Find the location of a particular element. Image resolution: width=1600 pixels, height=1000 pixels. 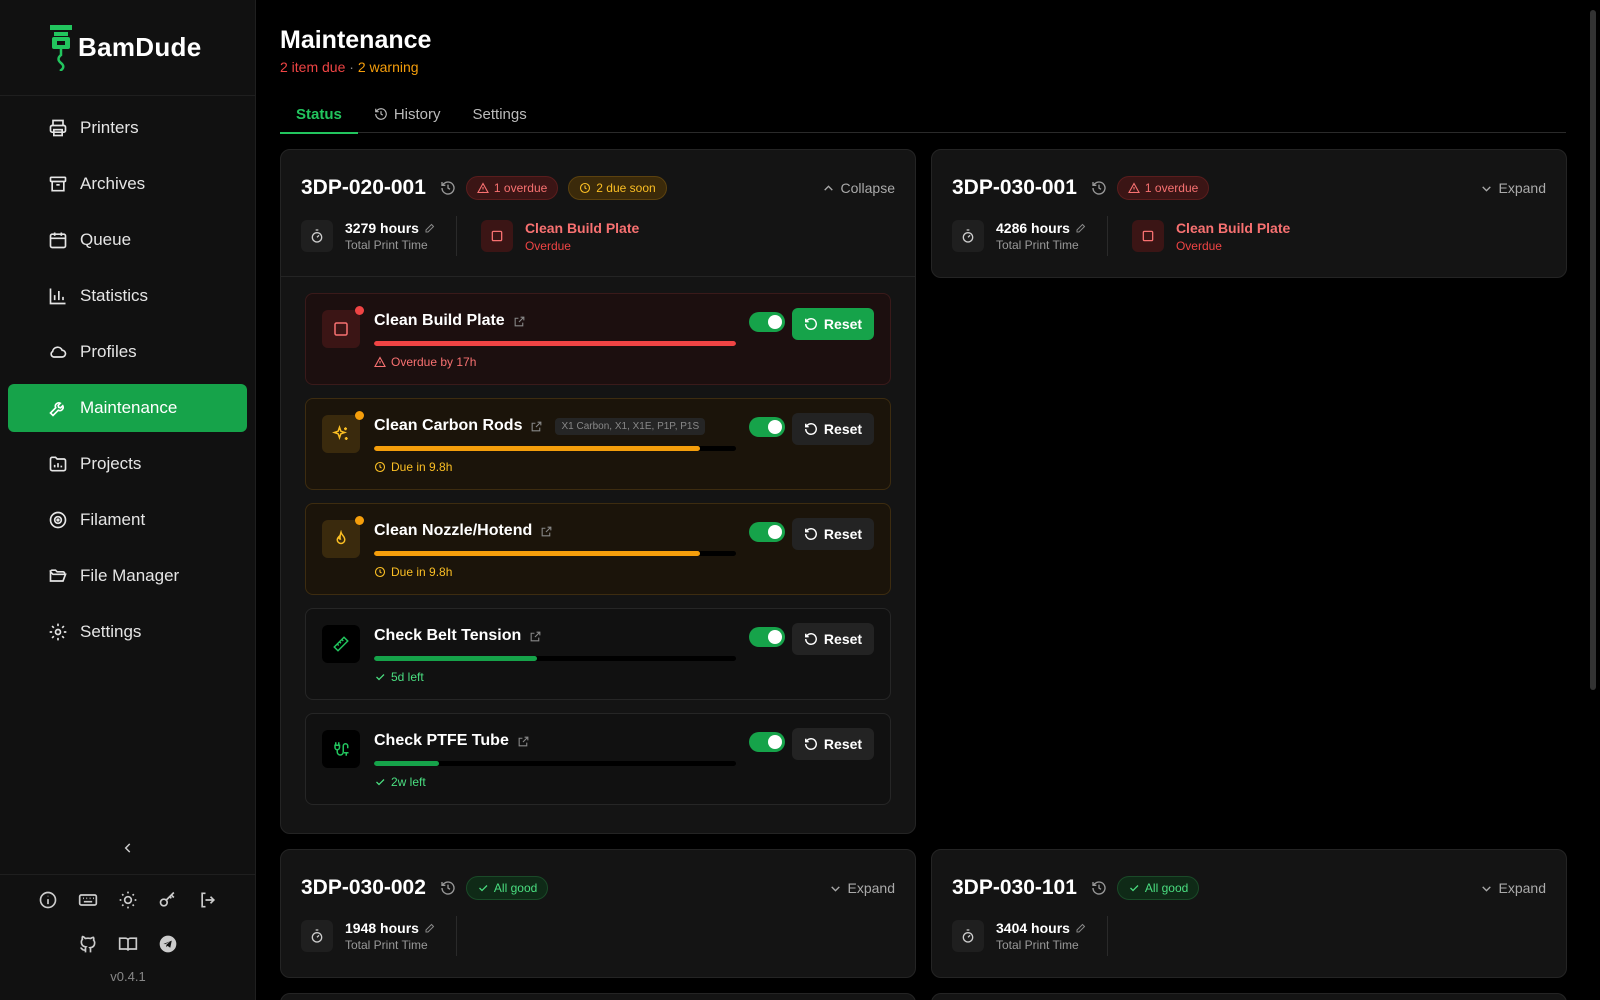

task-name: Clean Build Plate is located at coordinates (439, 320).